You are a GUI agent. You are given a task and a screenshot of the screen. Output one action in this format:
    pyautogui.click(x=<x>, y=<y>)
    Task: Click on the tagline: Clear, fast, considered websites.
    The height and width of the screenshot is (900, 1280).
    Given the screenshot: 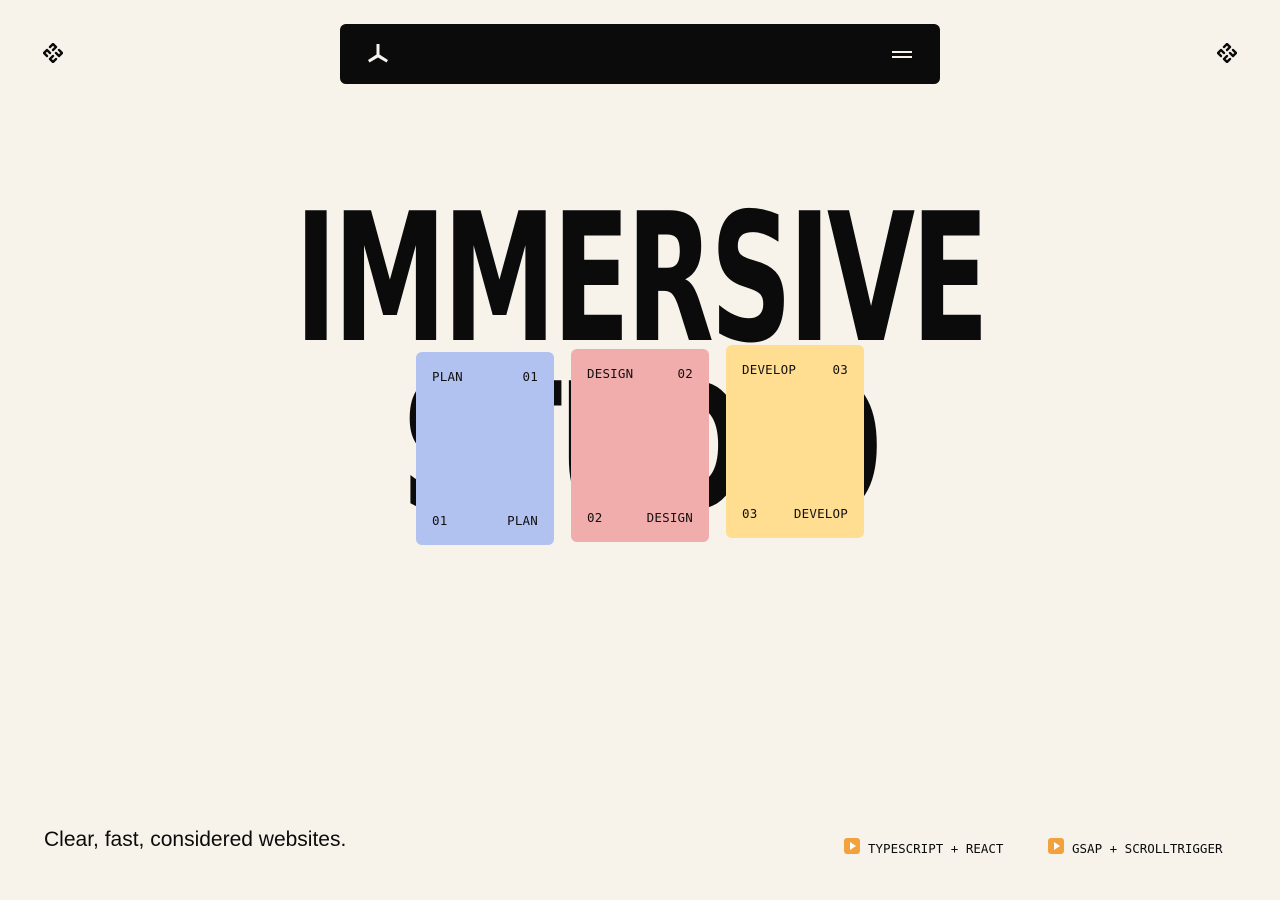 What is the action you would take?
    pyautogui.click(x=195, y=839)
    